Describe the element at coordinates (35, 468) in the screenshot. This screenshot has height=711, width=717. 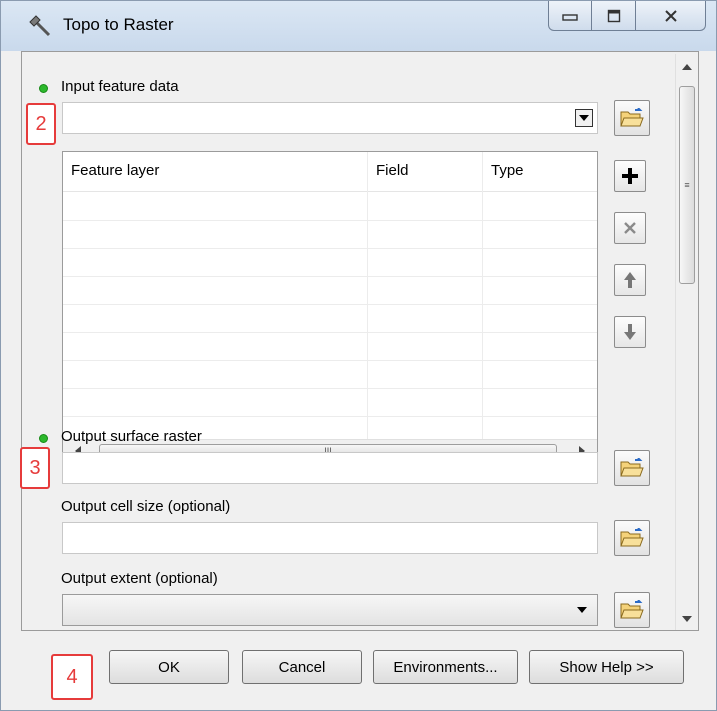
I see `annotation-marker-3: 3` at that location.